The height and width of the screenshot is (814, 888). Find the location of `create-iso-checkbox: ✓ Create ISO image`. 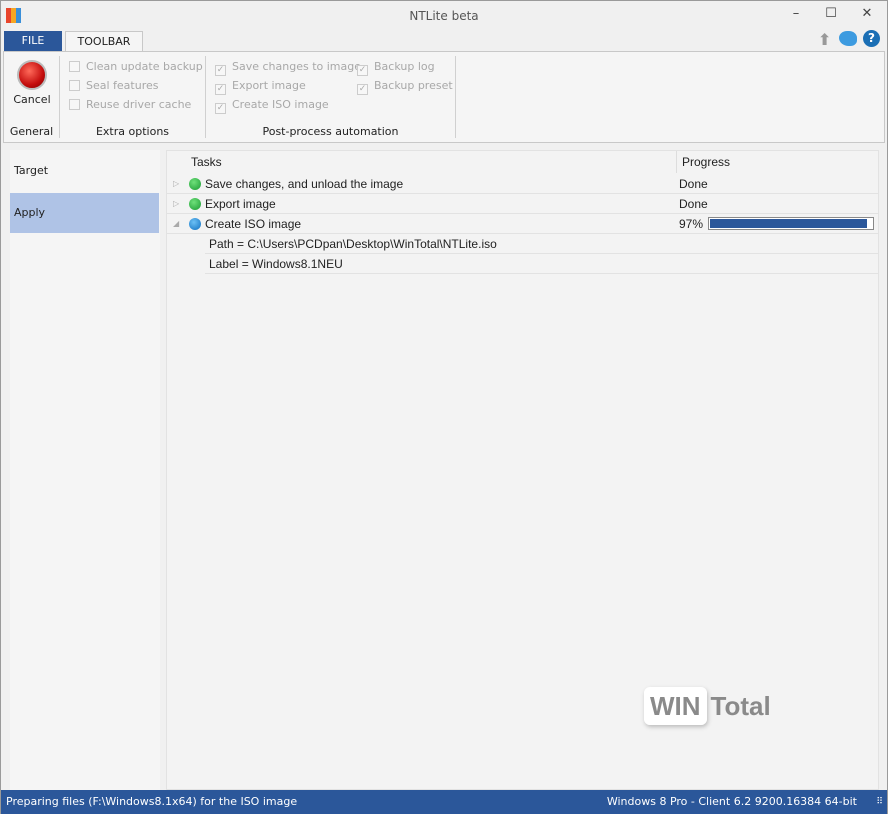

create-iso-checkbox: ✓ Create ISO image is located at coordinates (272, 106).